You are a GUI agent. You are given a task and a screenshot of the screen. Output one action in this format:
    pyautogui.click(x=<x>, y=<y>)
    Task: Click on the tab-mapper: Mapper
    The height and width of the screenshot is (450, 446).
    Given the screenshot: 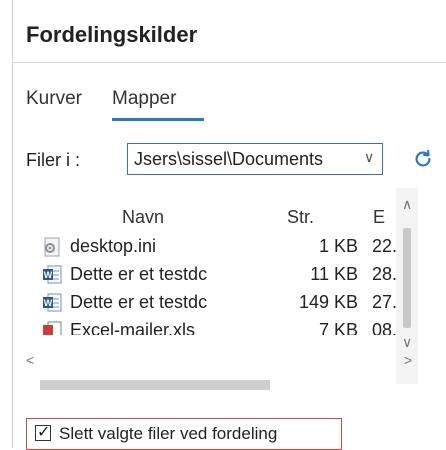 What is the action you would take?
    pyautogui.click(x=144, y=99)
    